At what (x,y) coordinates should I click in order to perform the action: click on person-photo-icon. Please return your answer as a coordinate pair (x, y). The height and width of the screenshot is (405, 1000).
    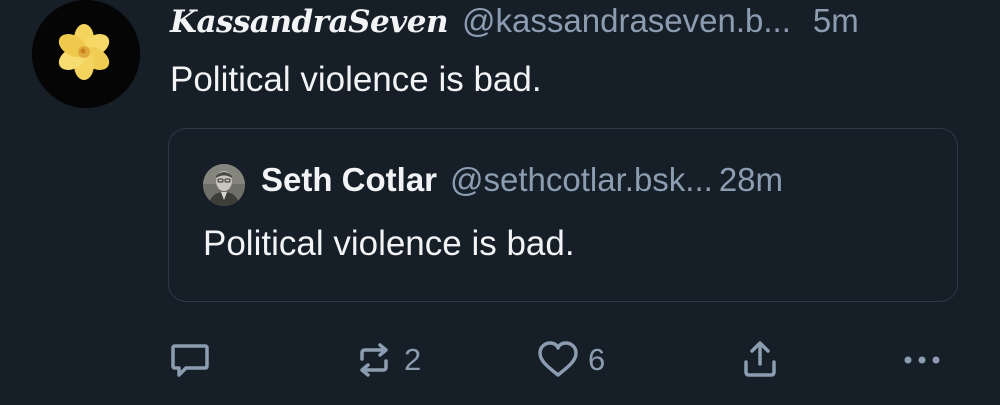
    Looking at the image, I should click on (224, 185).